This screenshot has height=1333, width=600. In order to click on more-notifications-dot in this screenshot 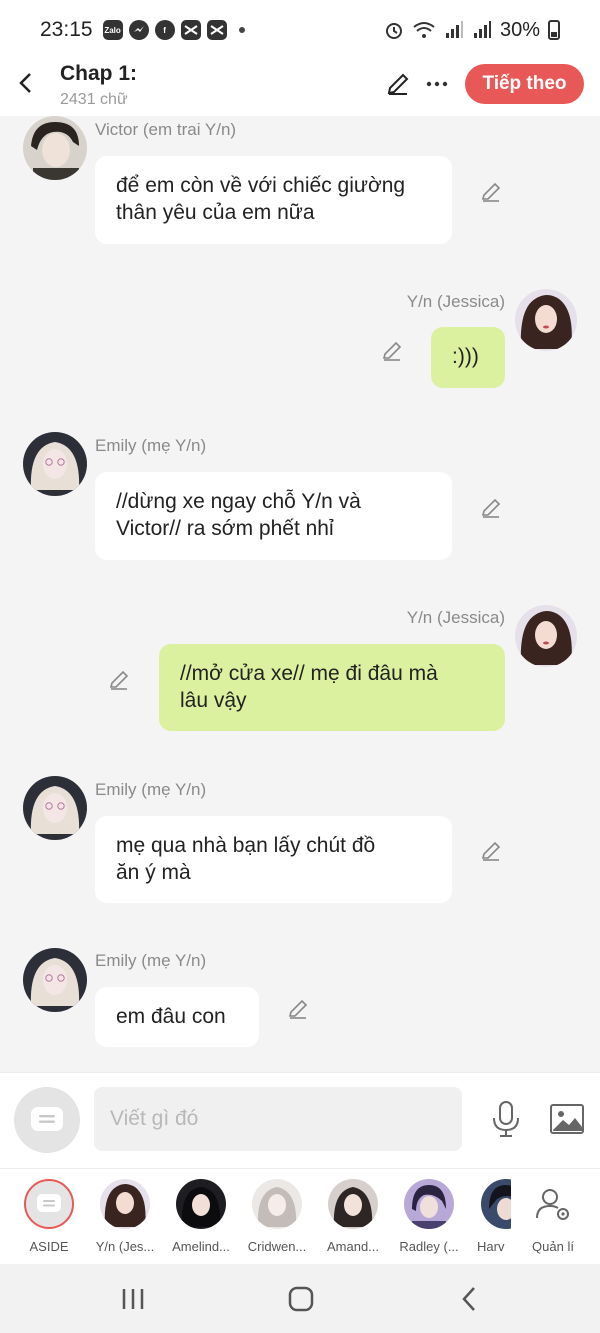, I will do `click(241, 30)`.